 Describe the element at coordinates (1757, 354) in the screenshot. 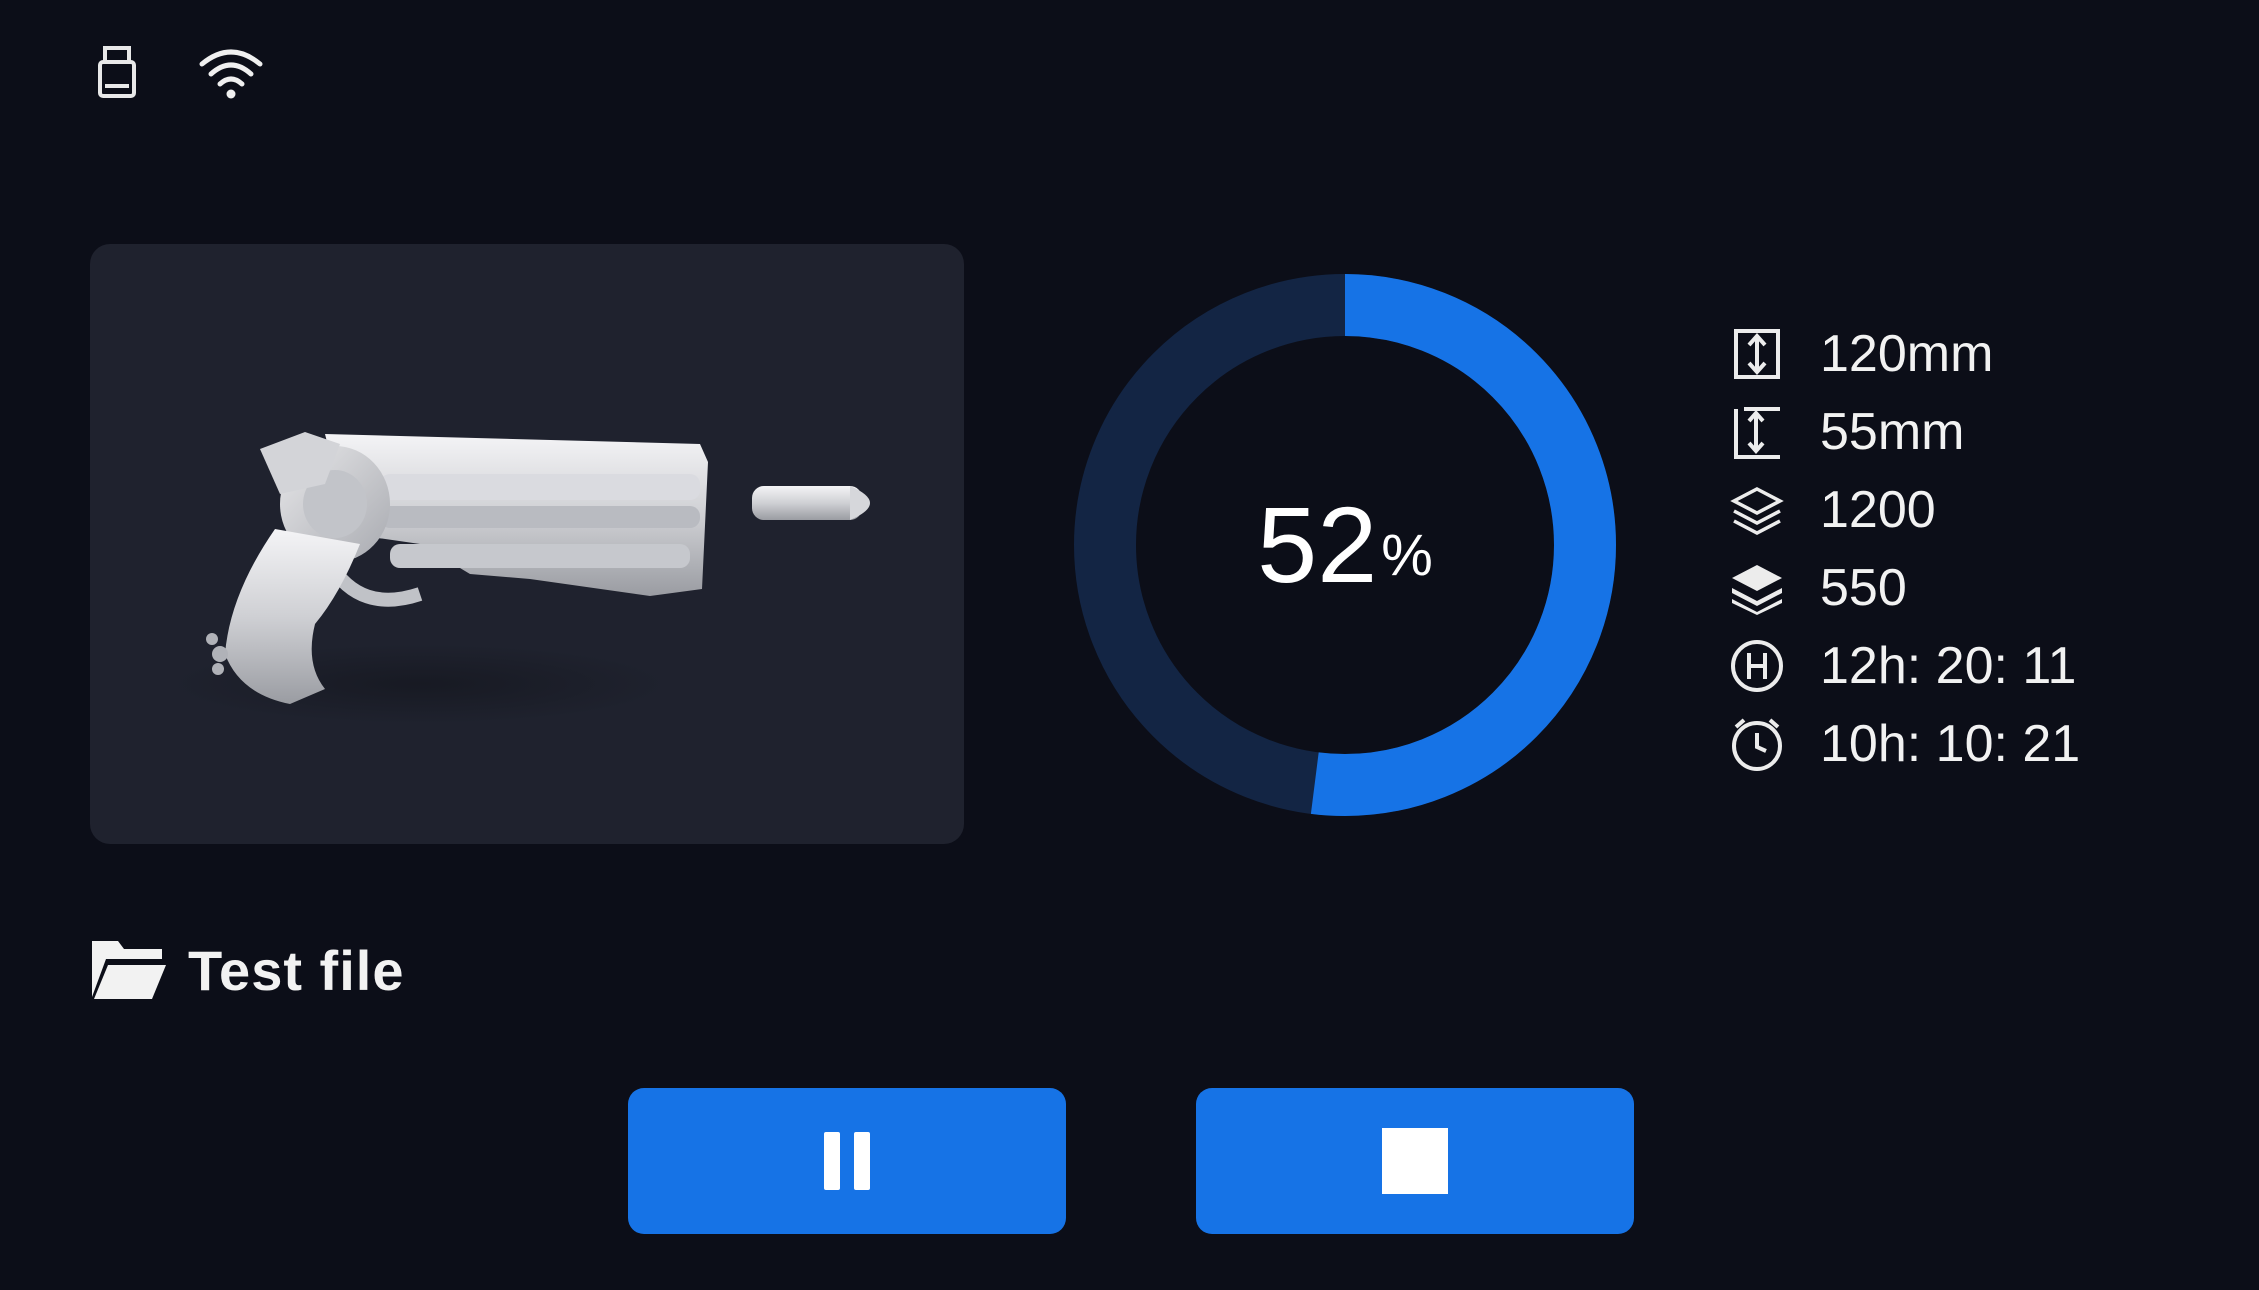

I see `model-height-icon` at that location.